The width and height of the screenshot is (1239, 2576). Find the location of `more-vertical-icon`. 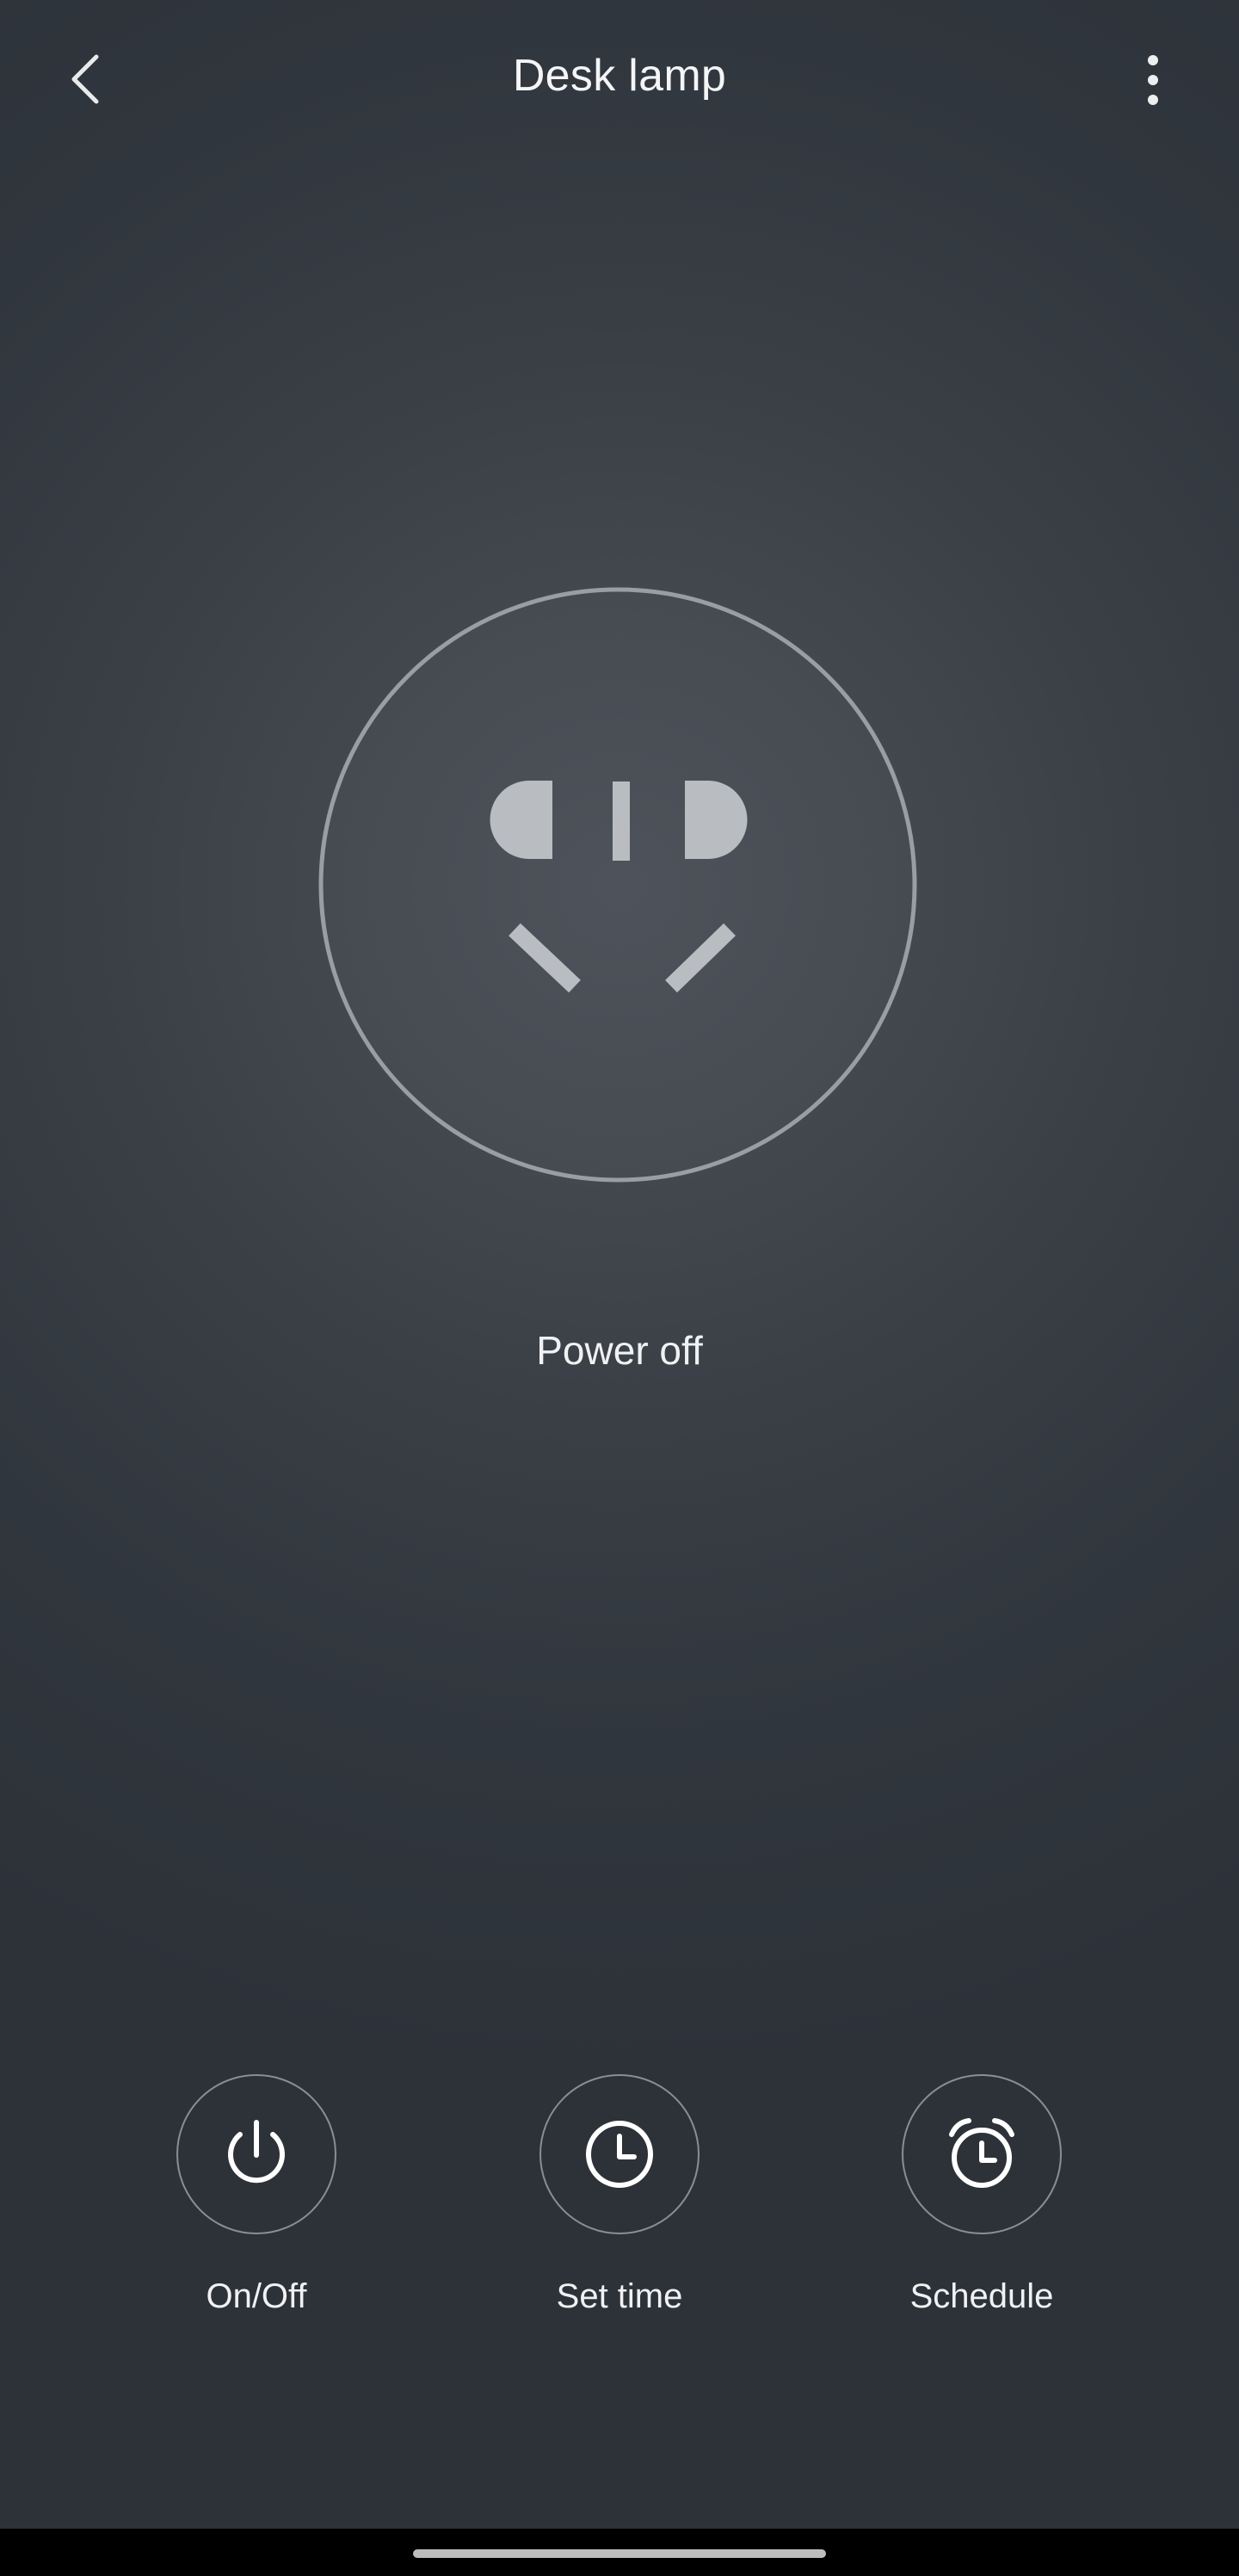

more-vertical-icon is located at coordinates (1153, 80).